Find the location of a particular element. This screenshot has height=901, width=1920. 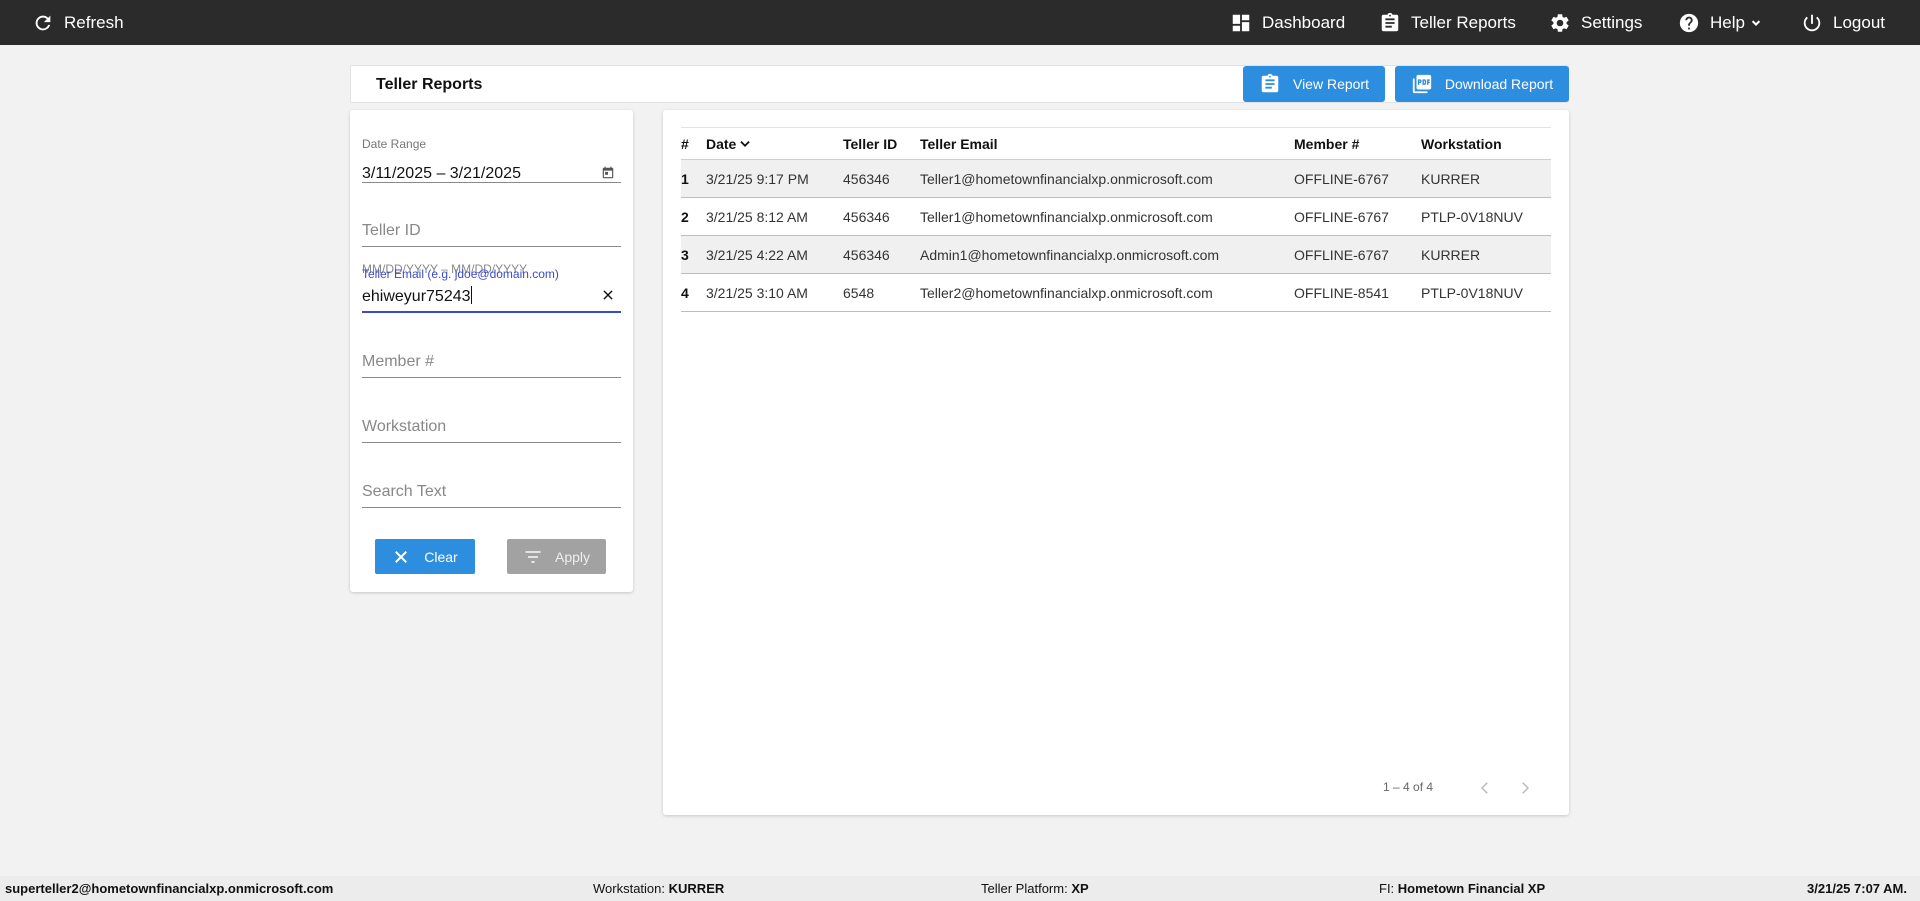

download-report-button: Download Report is located at coordinates (1482, 84).